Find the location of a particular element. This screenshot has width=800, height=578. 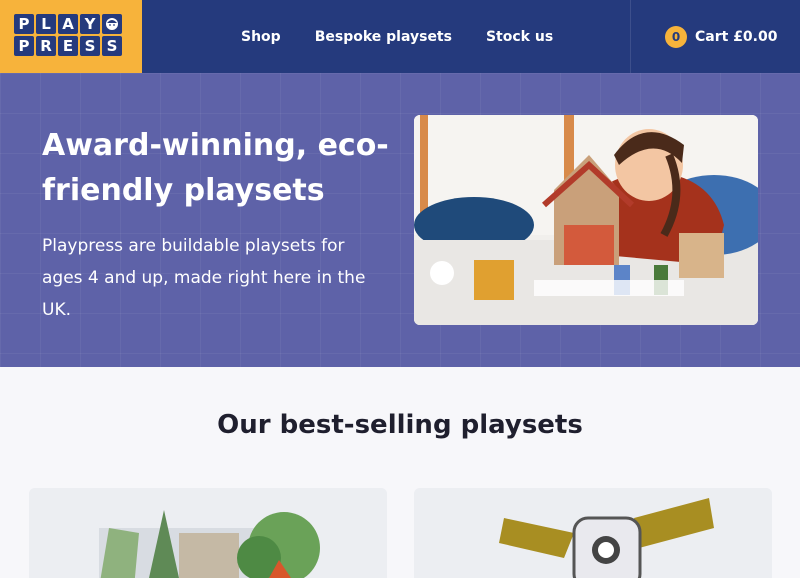

nav-shop: Shop is located at coordinates (261, 37).